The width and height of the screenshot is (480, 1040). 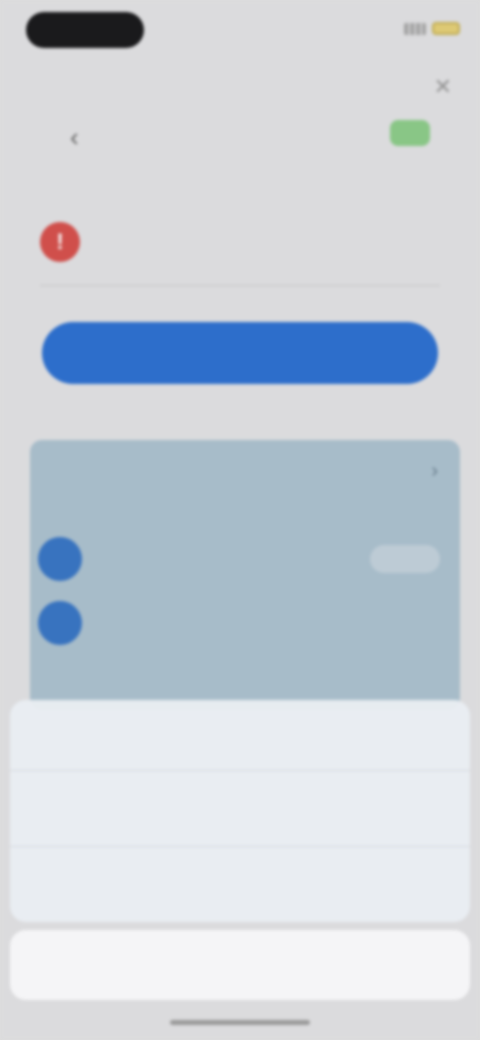 I want to click on divider, so click(x=240, y=770).